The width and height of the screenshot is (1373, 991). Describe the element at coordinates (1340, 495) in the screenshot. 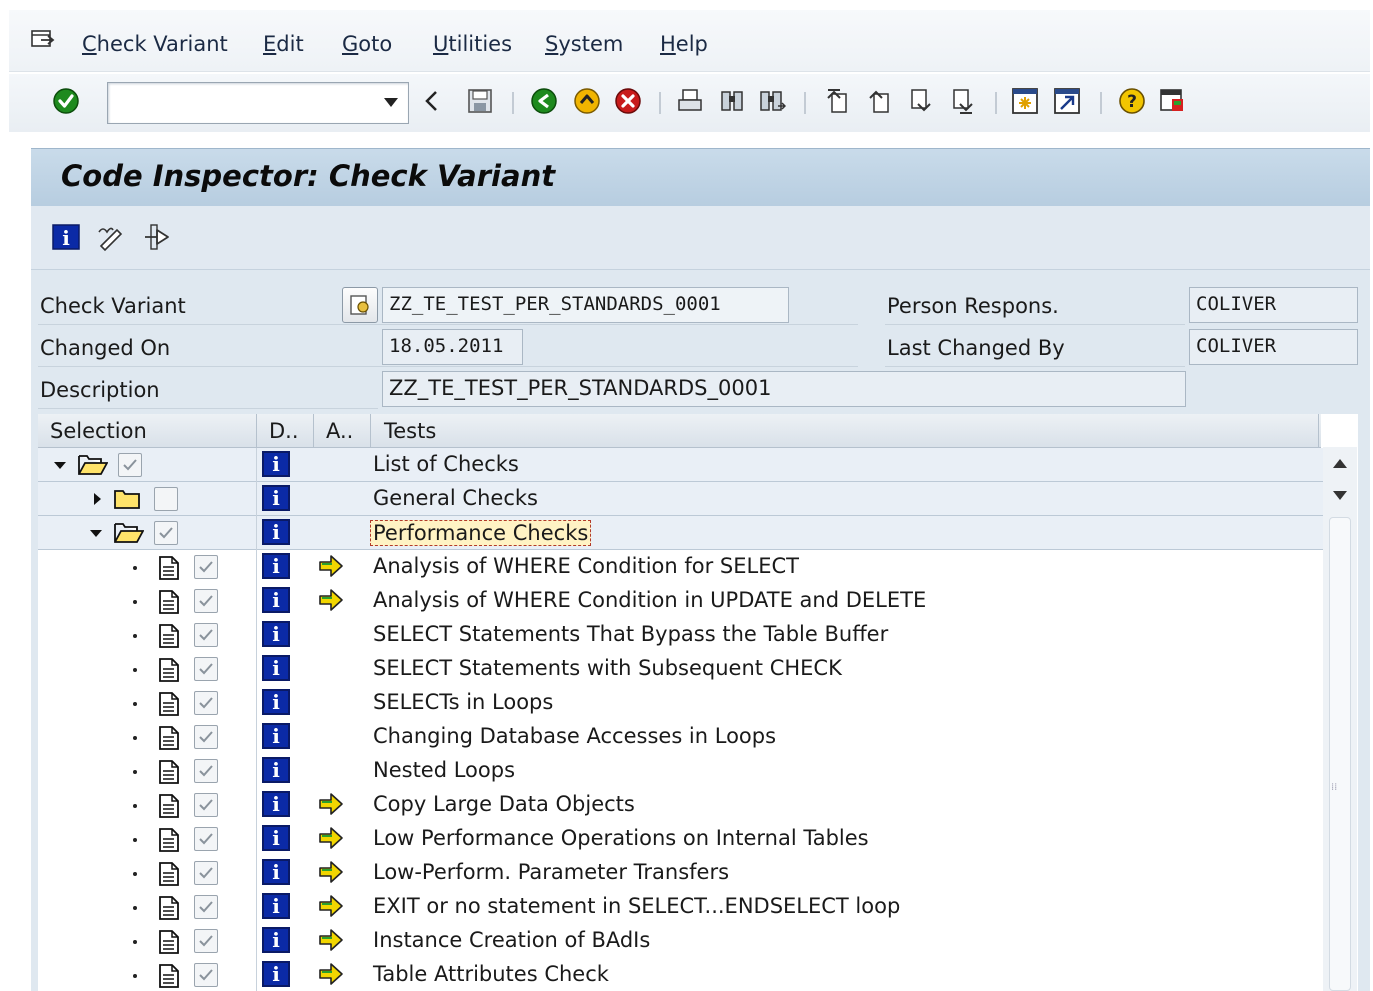

I see `scroll-down-icon` at that location.